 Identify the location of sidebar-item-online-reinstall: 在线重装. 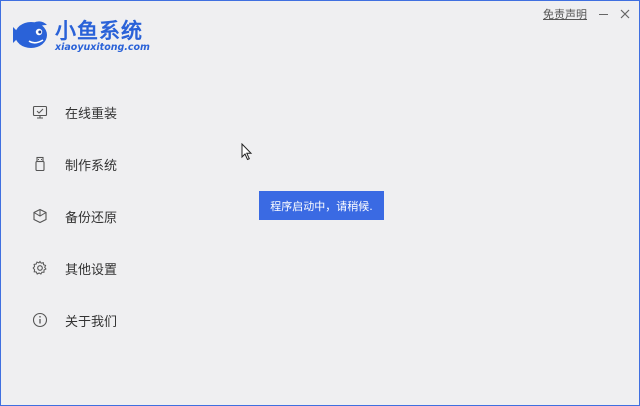
(121, 112).